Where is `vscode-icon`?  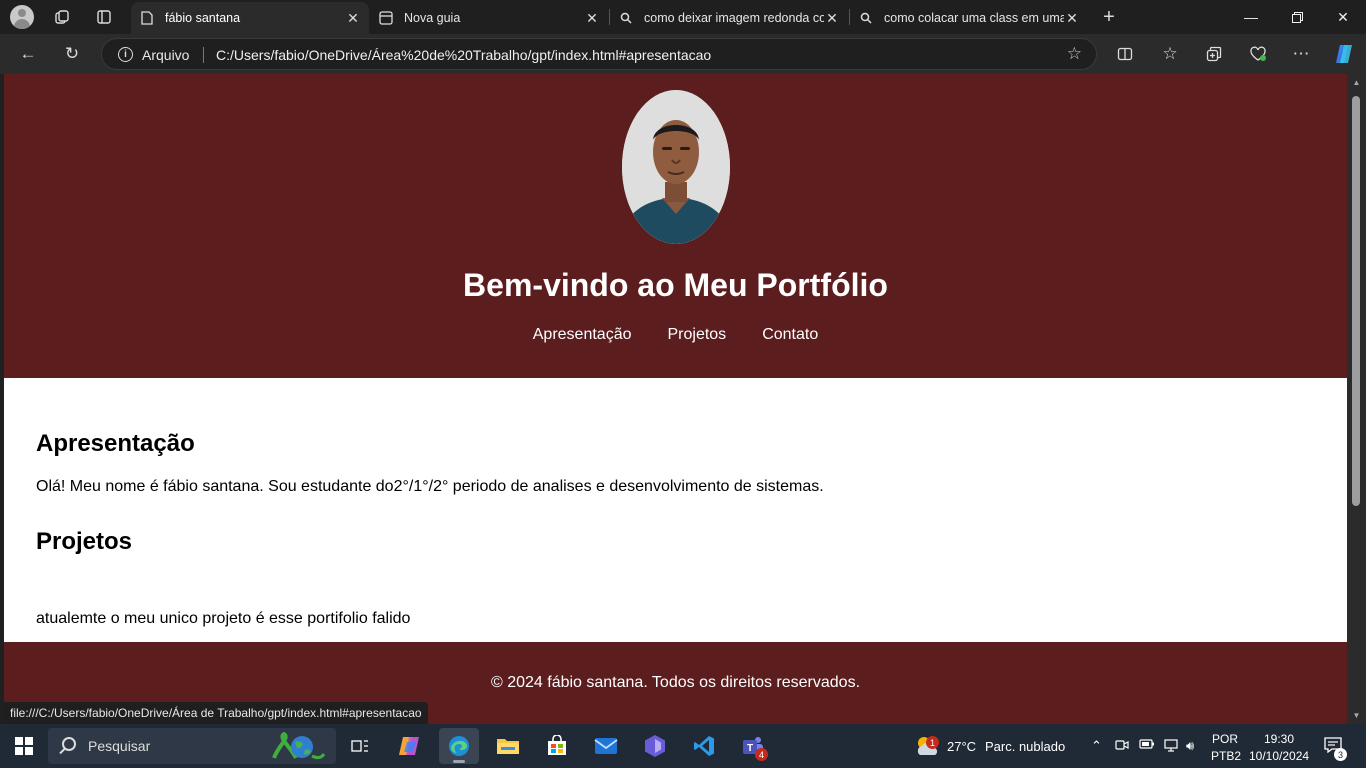
vscode-icon is located at coordinates (704, 746).